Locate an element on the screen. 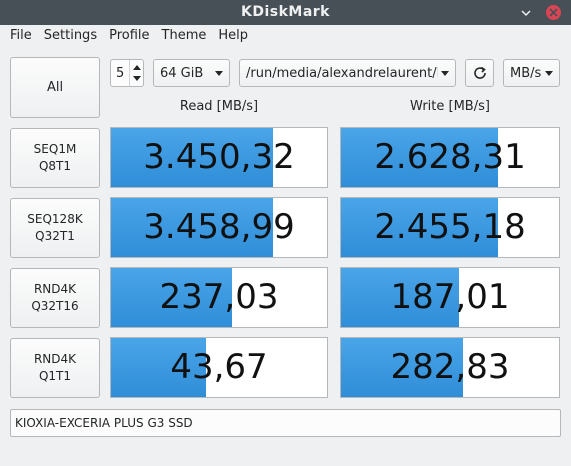 The width and height of the screenshot is (571, 466). test-size-select: 64 GiB is located at coordinates (191, 73).